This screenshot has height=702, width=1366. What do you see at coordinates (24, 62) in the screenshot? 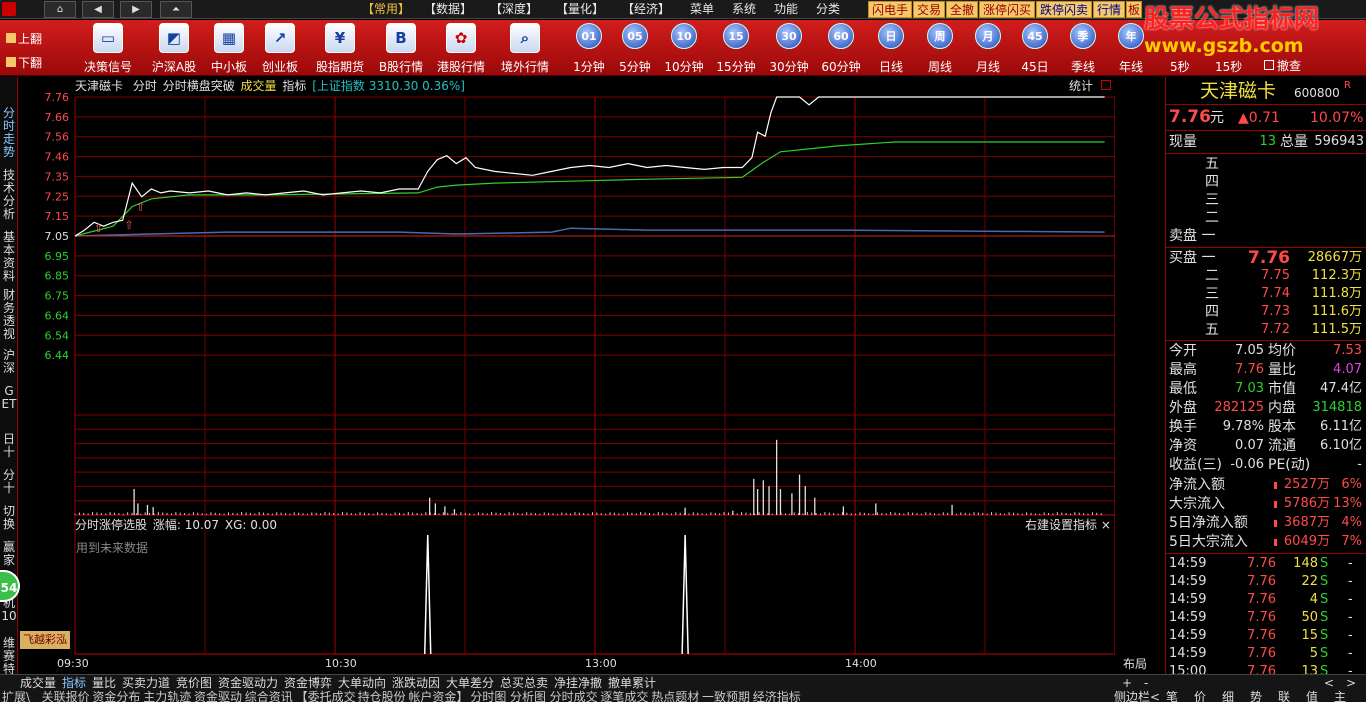
I see `page-down-button: 下翻` at bounding box center [24, 62].